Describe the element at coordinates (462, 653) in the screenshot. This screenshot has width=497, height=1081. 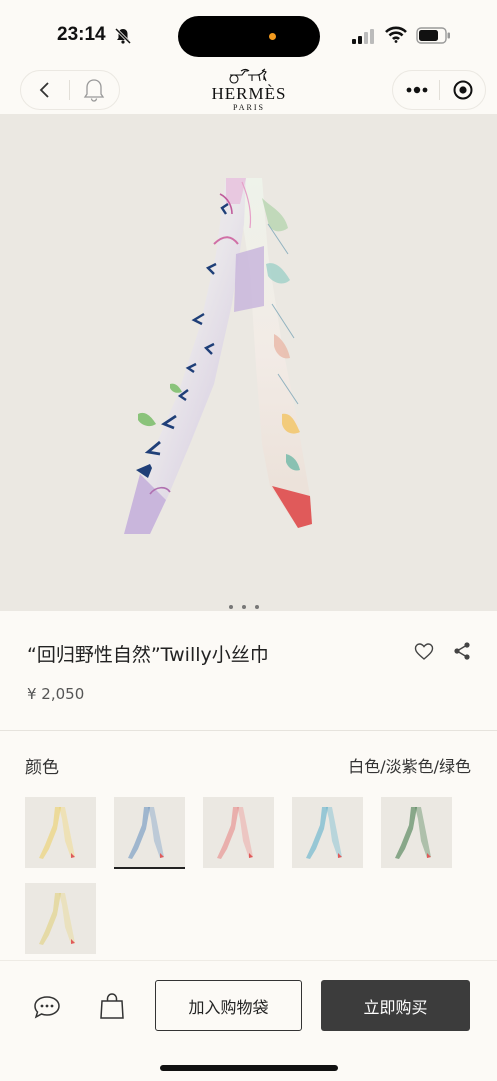
I see `share-icon` at that location.